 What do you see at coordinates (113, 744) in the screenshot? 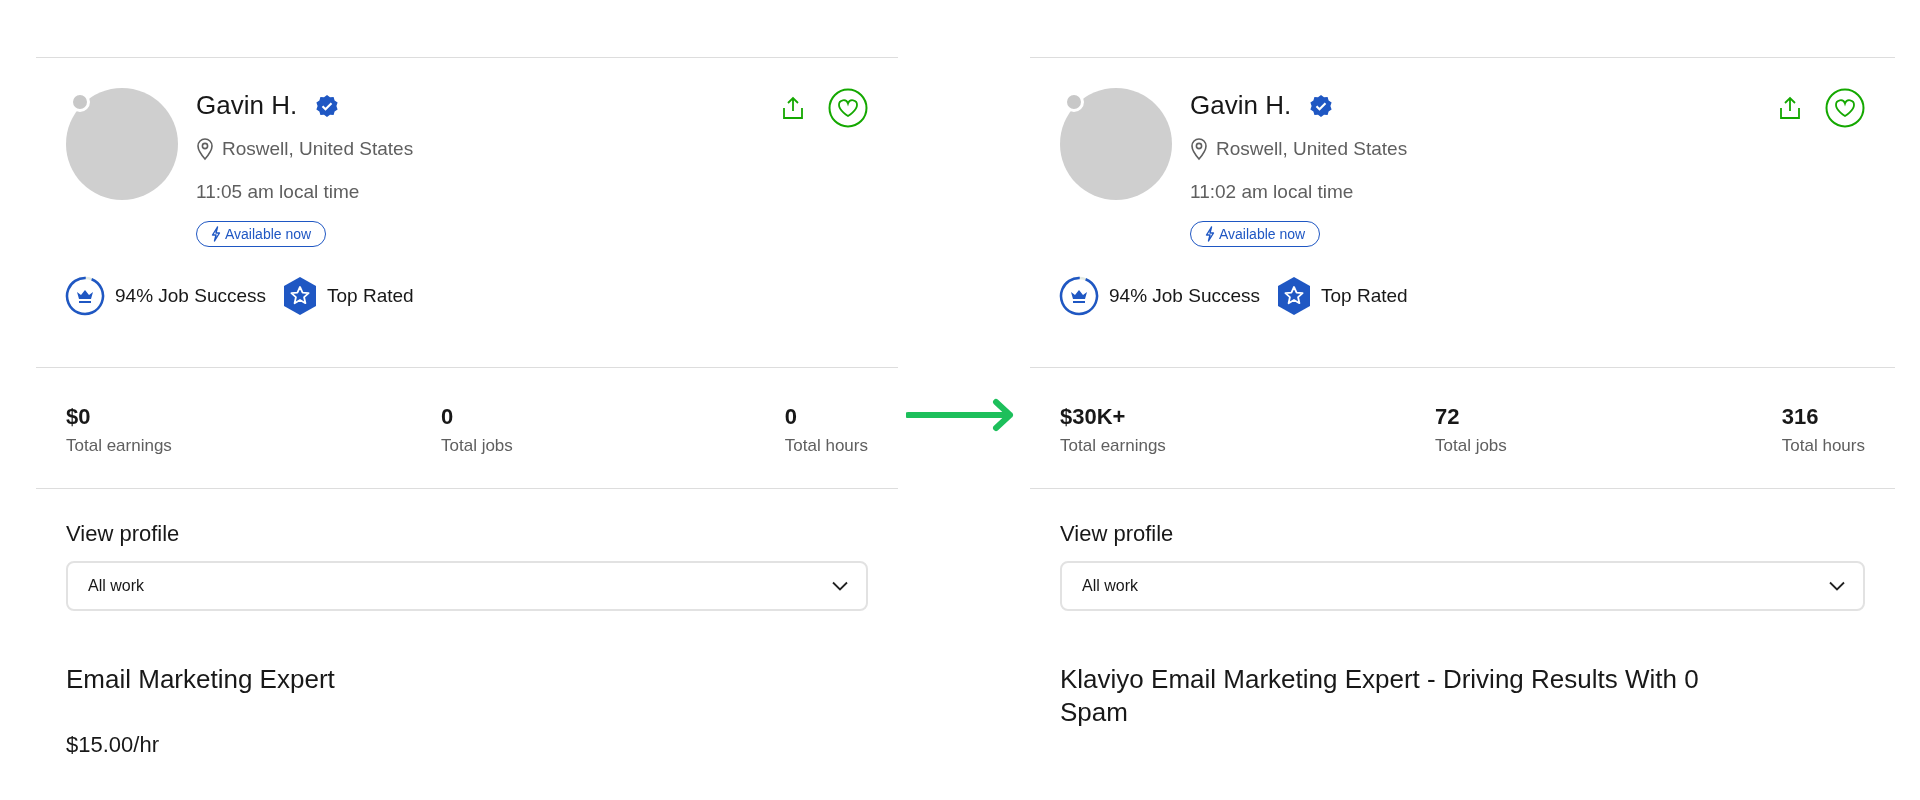
I see `hourly-rate: $15.00/hr` at bounding box center [113, 744].